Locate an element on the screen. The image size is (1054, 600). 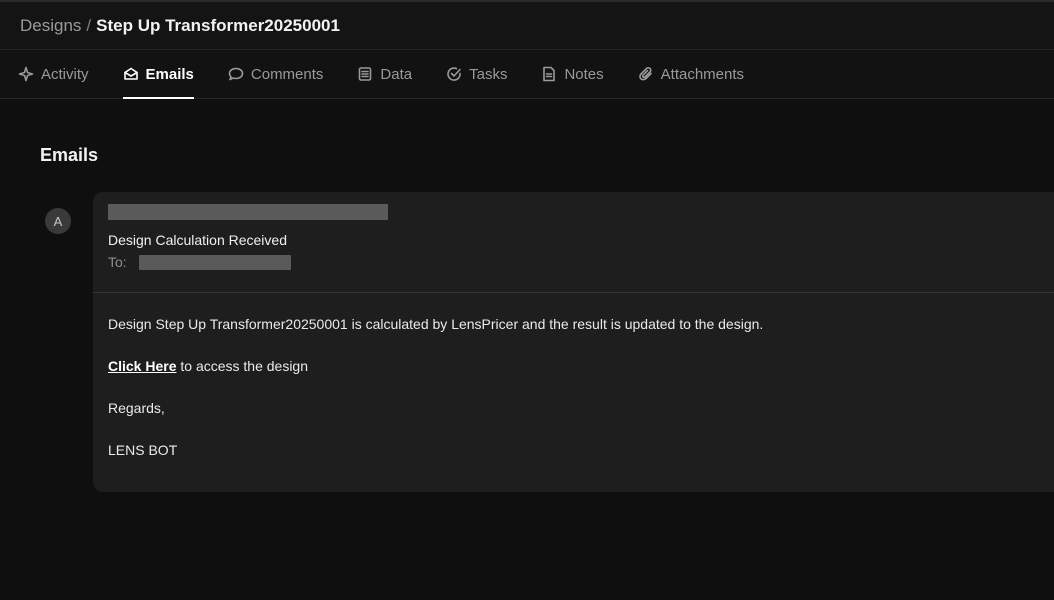
tab-activity: Activity is located at coordinates (53, 74).